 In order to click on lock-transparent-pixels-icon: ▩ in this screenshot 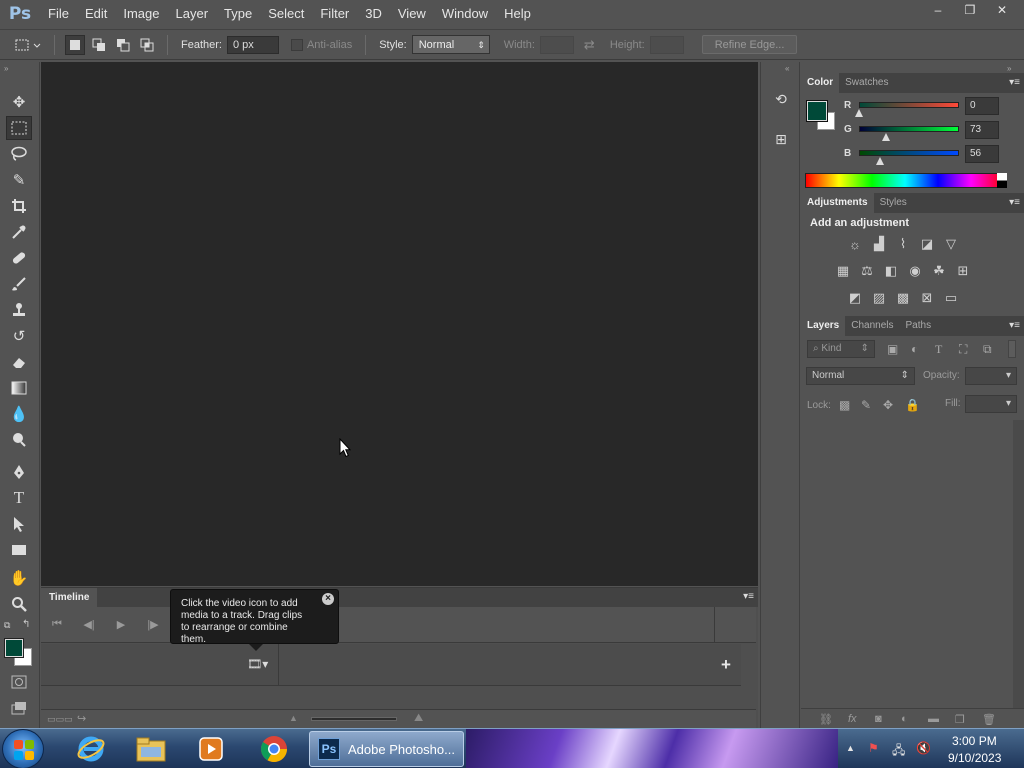, I will do `click(844, 405)`.